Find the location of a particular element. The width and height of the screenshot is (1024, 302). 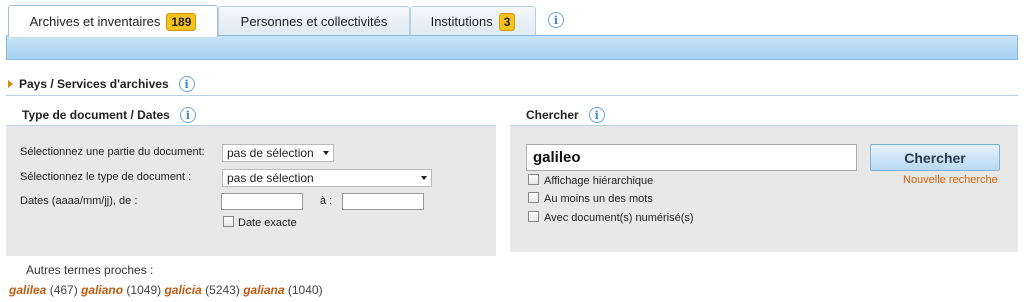

tab-archives: Archives et inventaires 189 is located at coordinates (113, 21).